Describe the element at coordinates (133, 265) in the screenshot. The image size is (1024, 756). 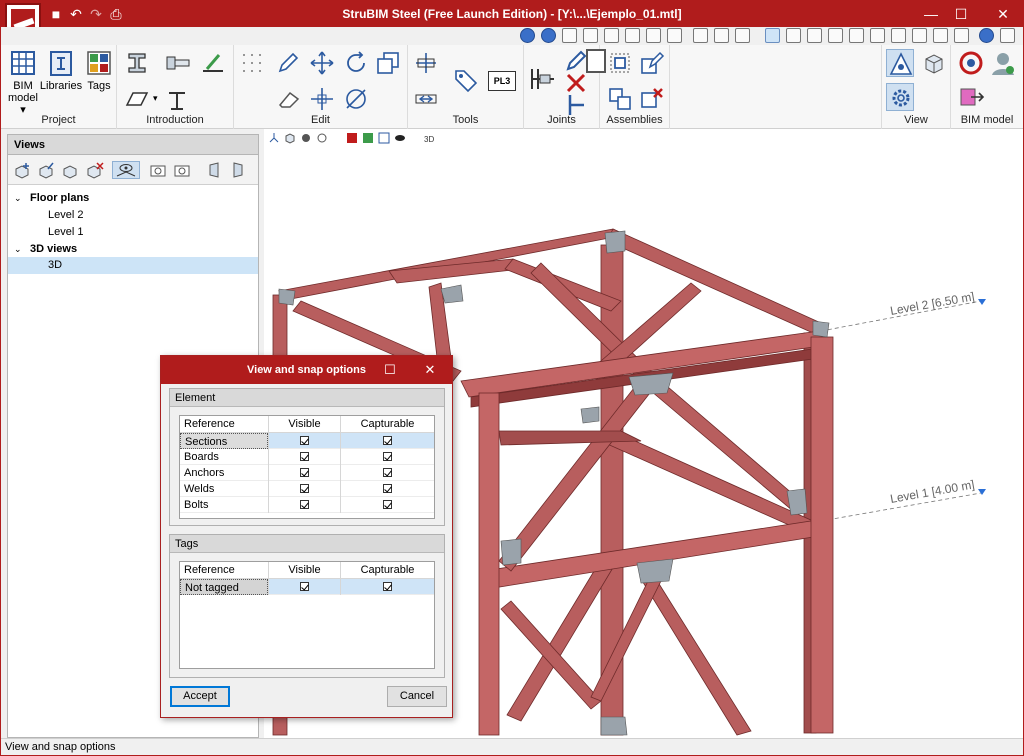
I see `tree-item-3d: 3D` at that location.